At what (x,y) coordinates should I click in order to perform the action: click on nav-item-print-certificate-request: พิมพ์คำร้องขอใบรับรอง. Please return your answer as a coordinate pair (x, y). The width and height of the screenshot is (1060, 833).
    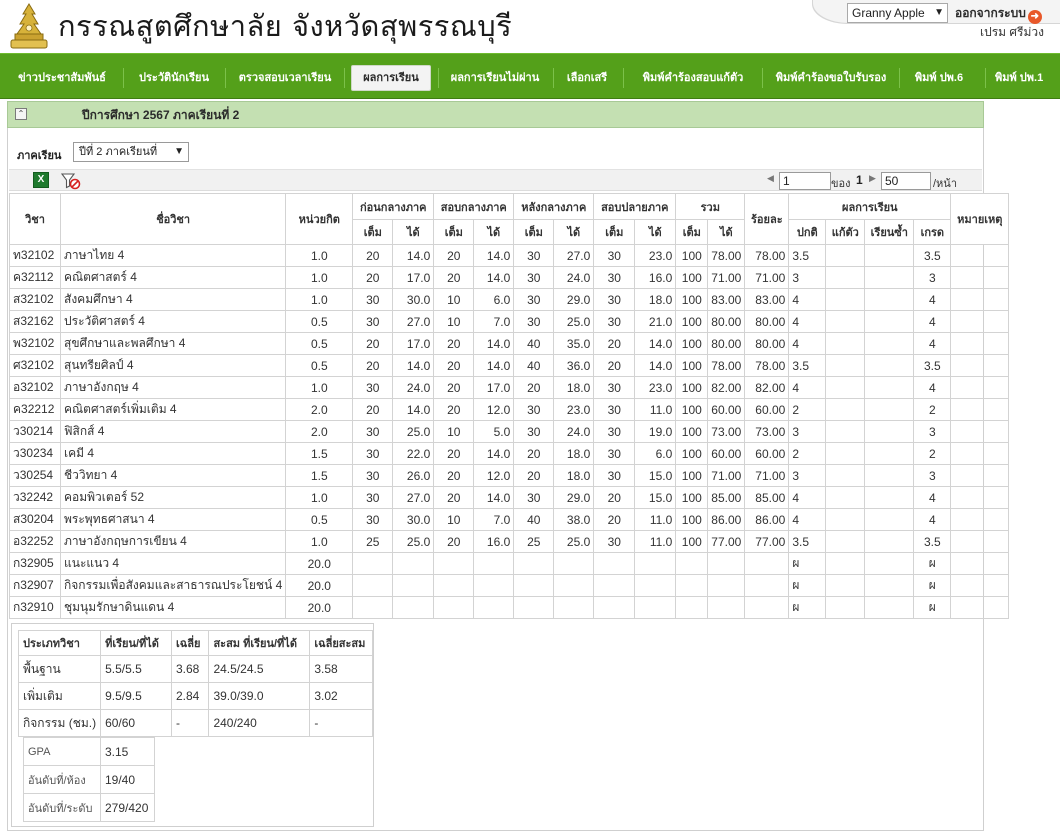
    Looking at the image, I should click on (831, 78).